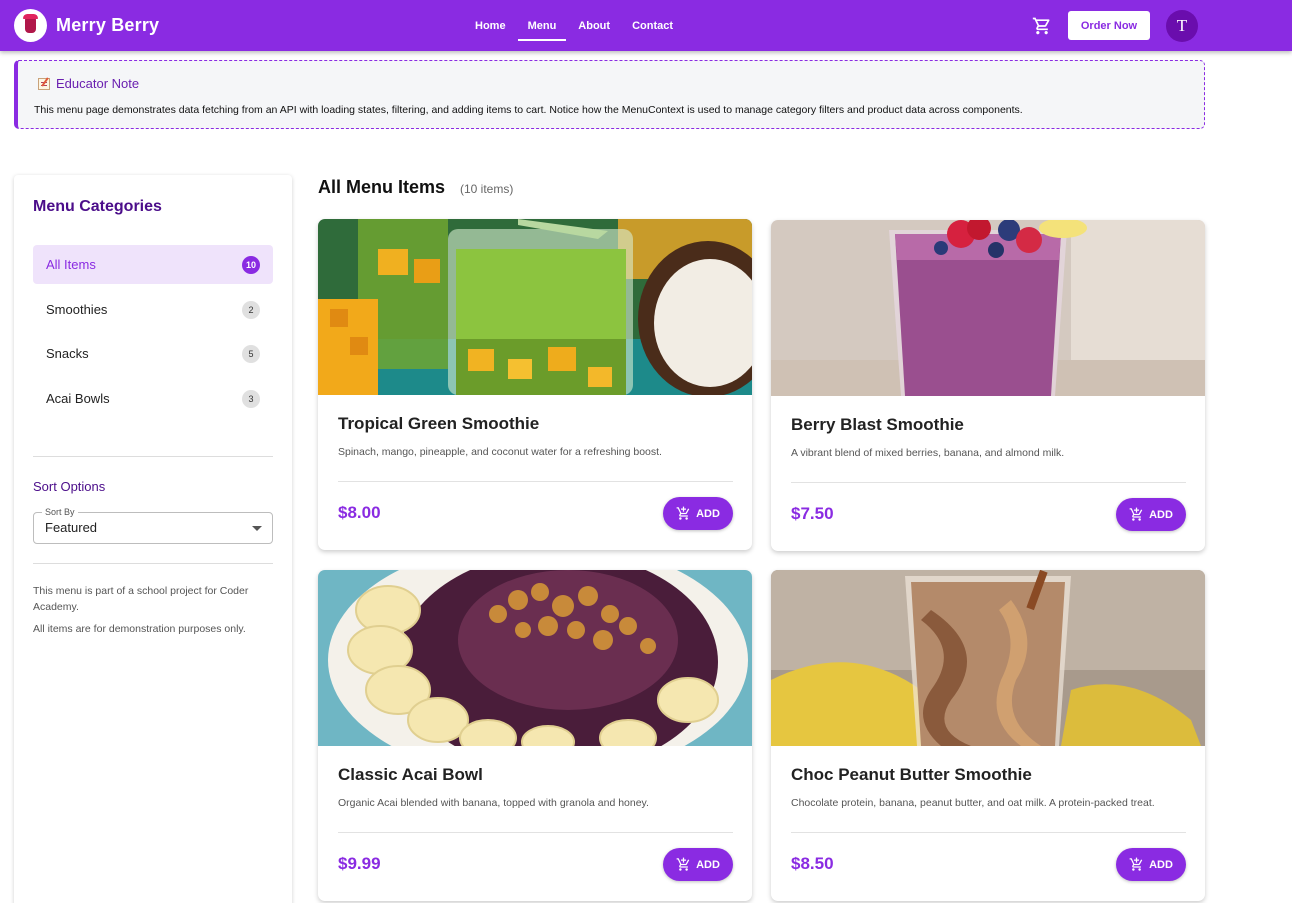  I want to click on category-smoothies: Smoothies 2, so click(153, 309).